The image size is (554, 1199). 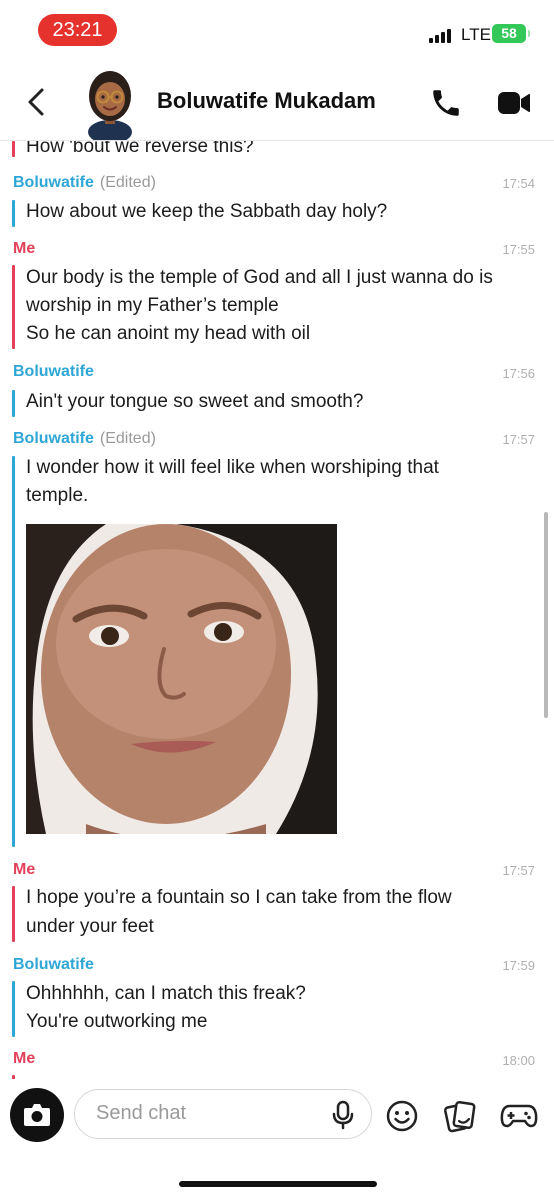 I want to click on message-text: You're outworking me, so click(x=117, y=1021).